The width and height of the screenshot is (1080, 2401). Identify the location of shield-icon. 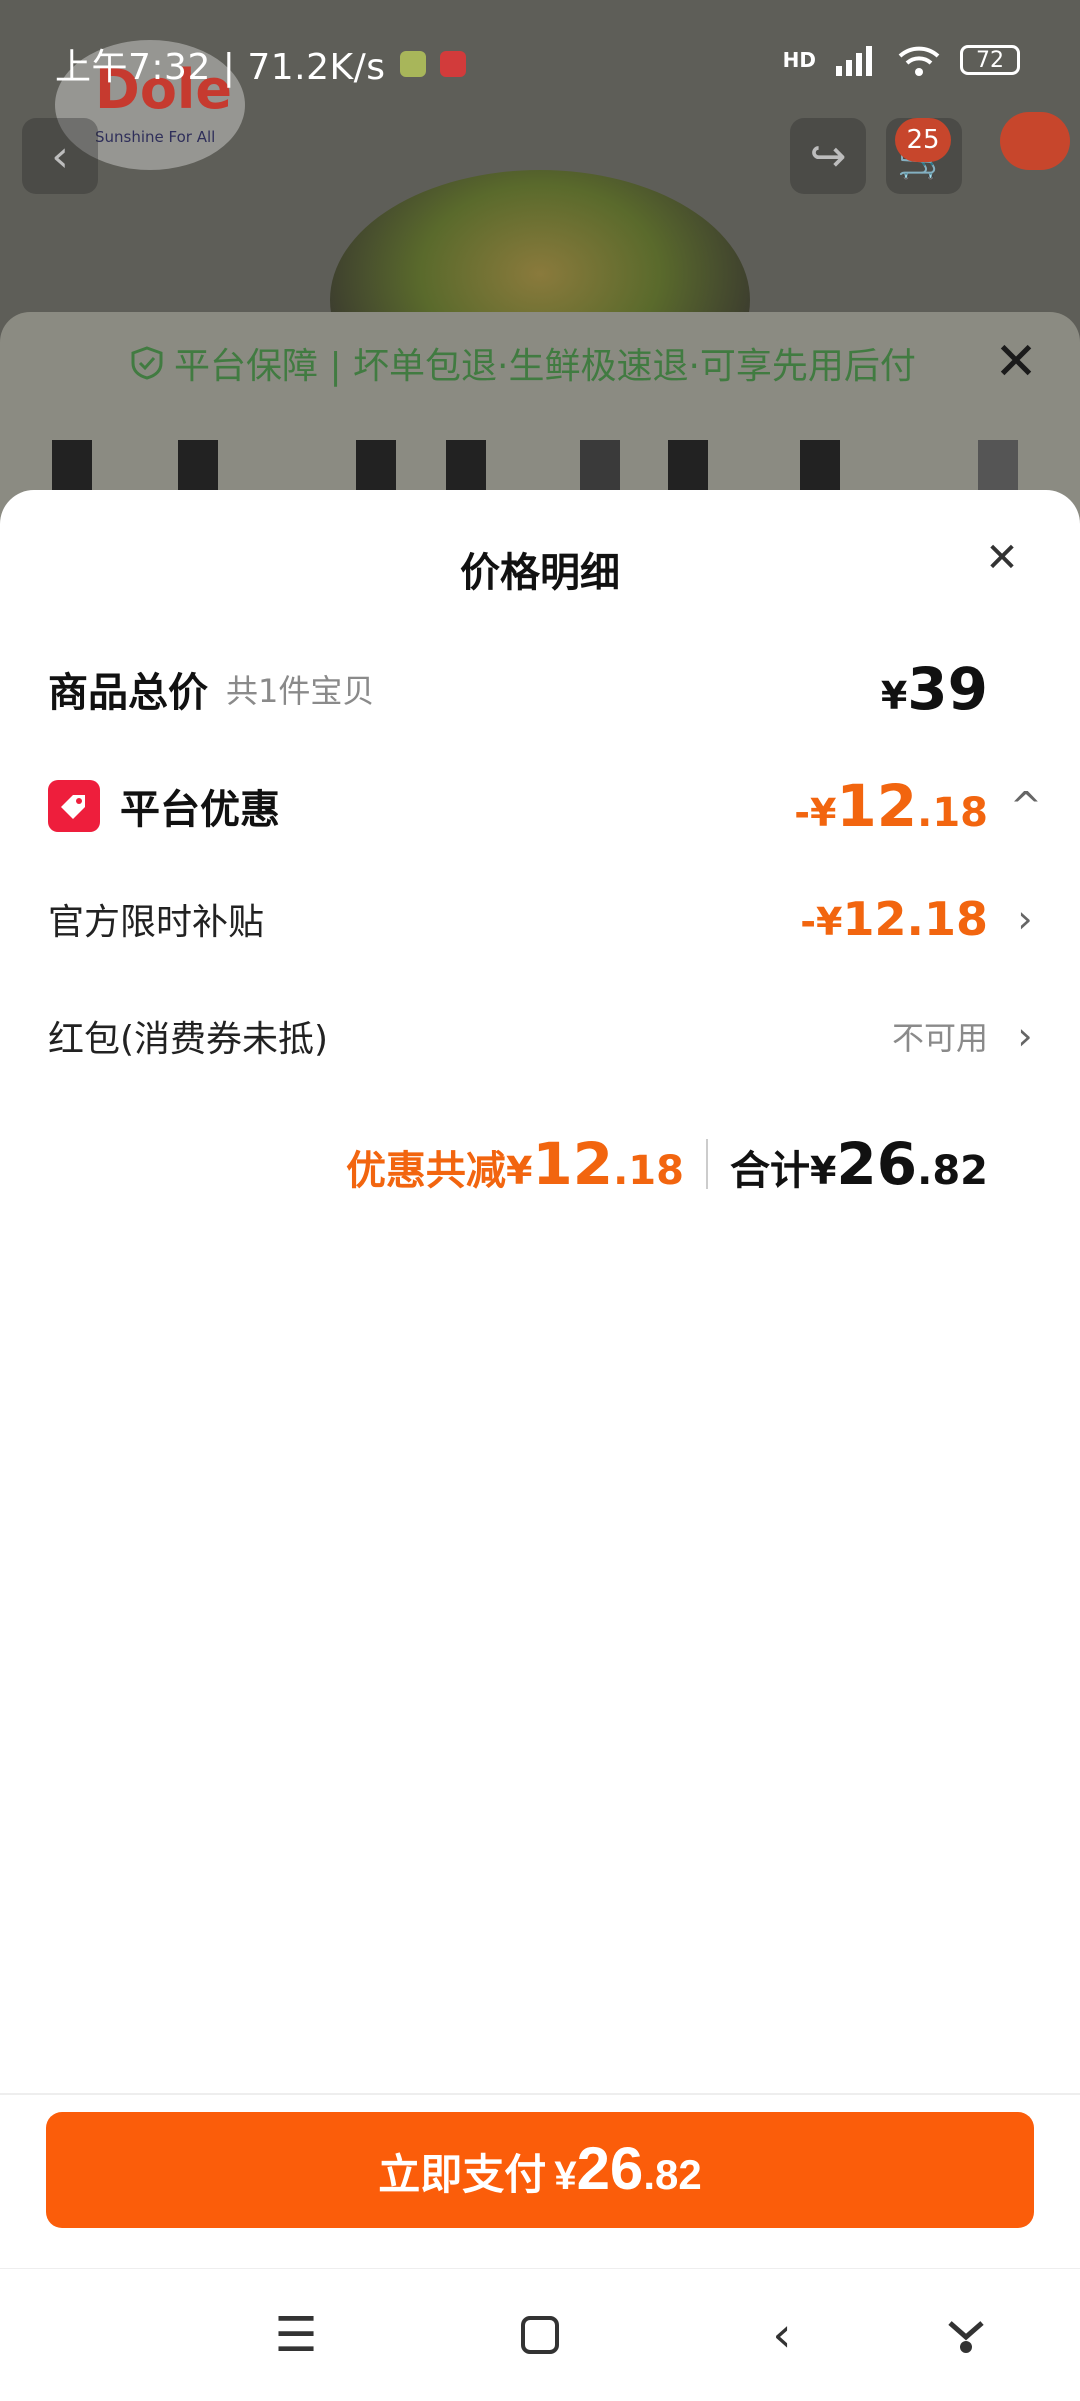
(147, 363).